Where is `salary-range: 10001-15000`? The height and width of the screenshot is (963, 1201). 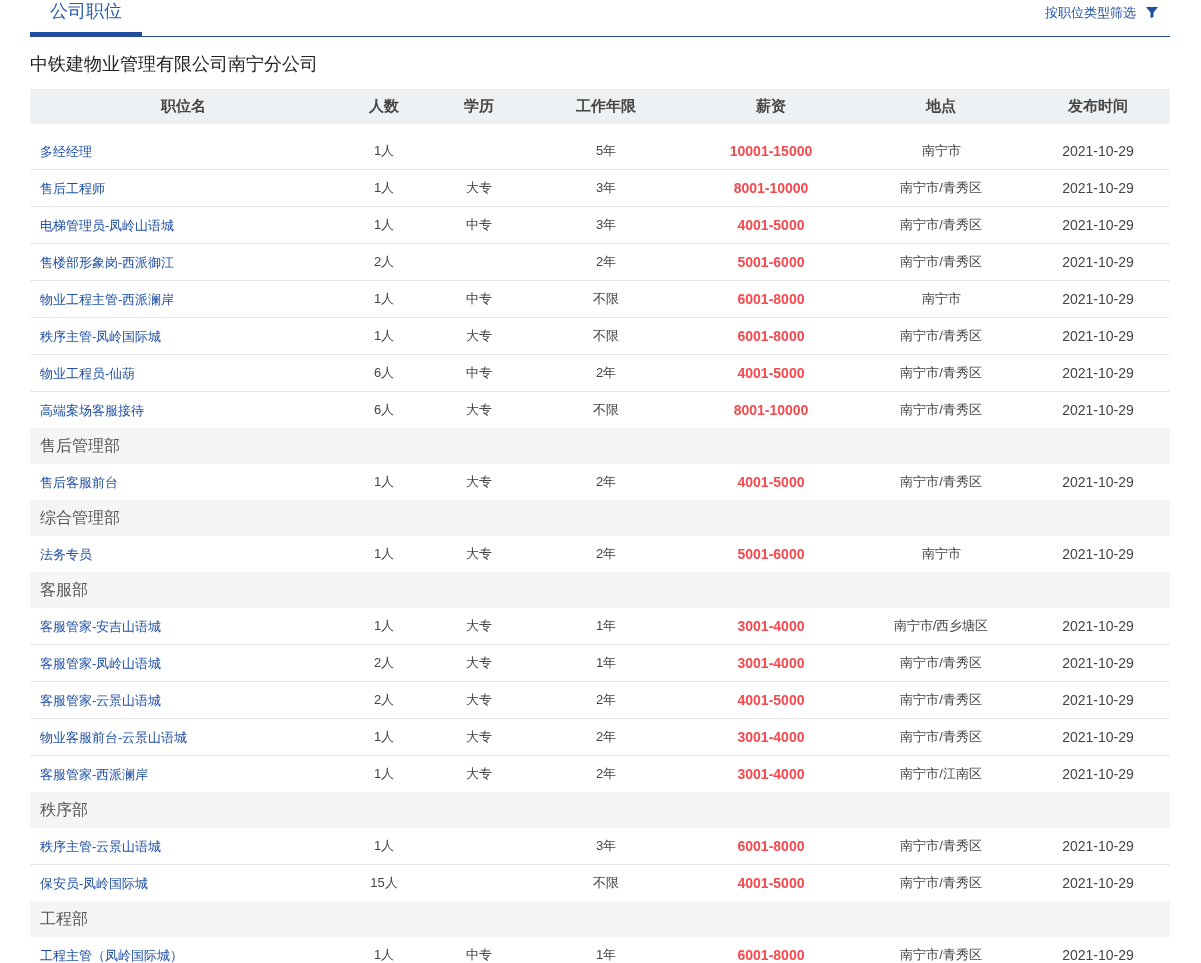
salary-range: 10001-15000 is located at coordinates (771, 151).